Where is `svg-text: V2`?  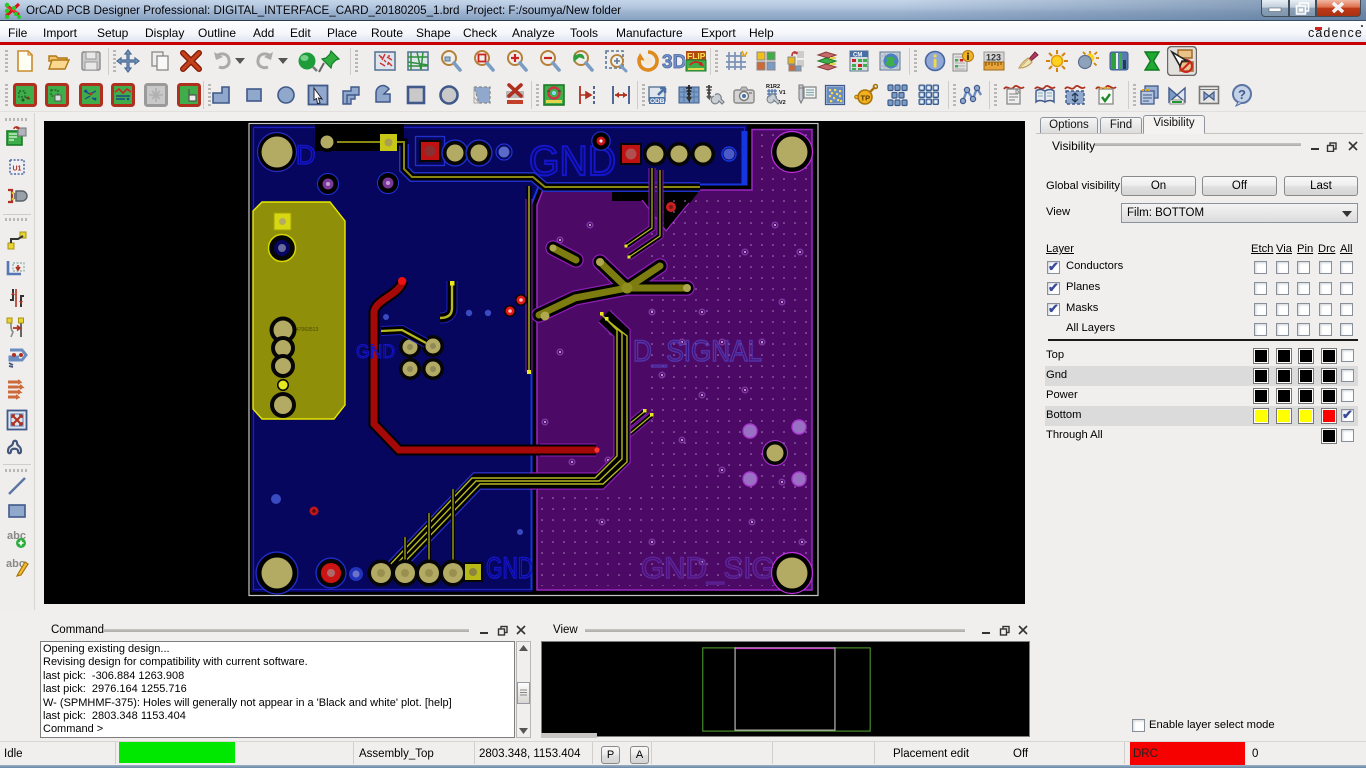
svg-text: V2 is located at coordinates (782, 103).